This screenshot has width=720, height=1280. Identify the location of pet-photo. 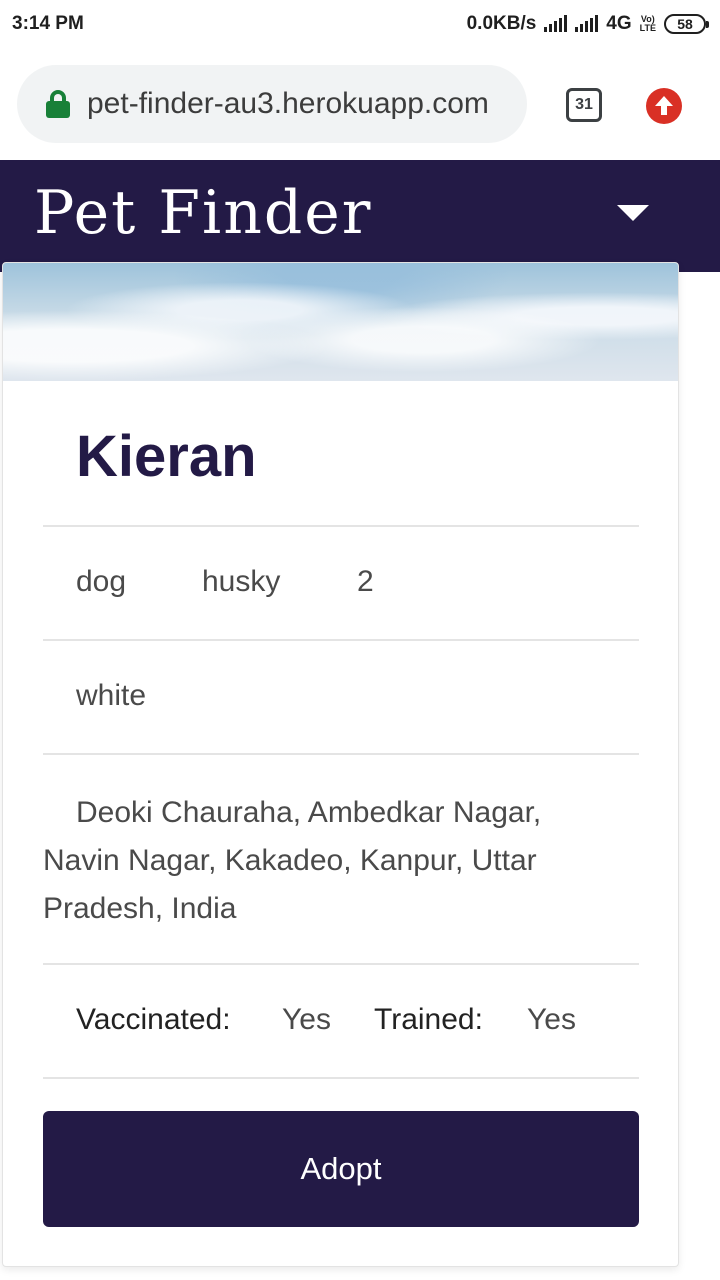
(340, 322).